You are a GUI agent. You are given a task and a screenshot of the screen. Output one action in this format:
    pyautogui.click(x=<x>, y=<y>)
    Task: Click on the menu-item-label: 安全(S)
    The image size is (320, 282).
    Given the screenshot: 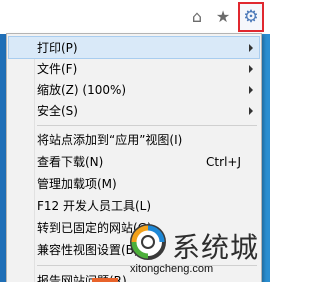 What is the action you would take?
    pyautogui.click(x=57, y=111)
    